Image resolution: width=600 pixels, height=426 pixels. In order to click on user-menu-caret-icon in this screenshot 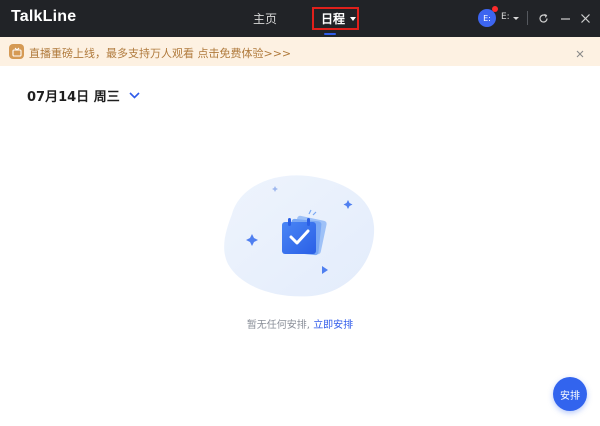, I will do `click(516, 18)`.